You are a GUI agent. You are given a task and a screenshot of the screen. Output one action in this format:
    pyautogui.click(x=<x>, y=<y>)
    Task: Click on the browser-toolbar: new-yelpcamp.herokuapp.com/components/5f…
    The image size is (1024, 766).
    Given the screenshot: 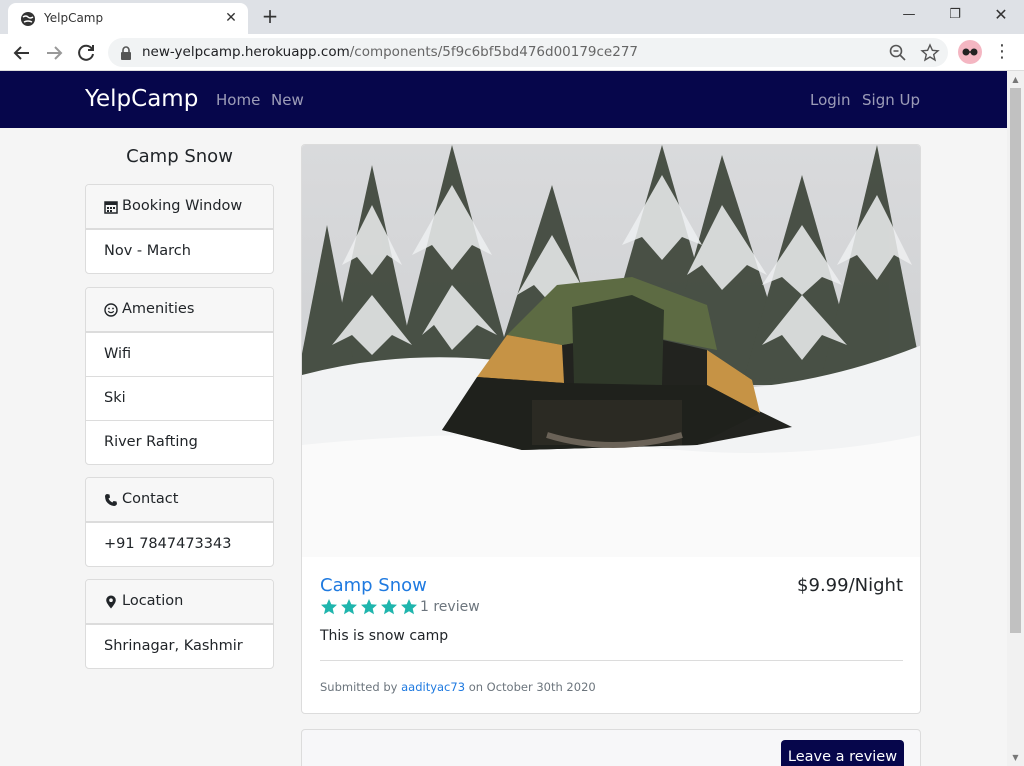 What is the action you would take?
    pyautogui.click(x=512, y=52)
    